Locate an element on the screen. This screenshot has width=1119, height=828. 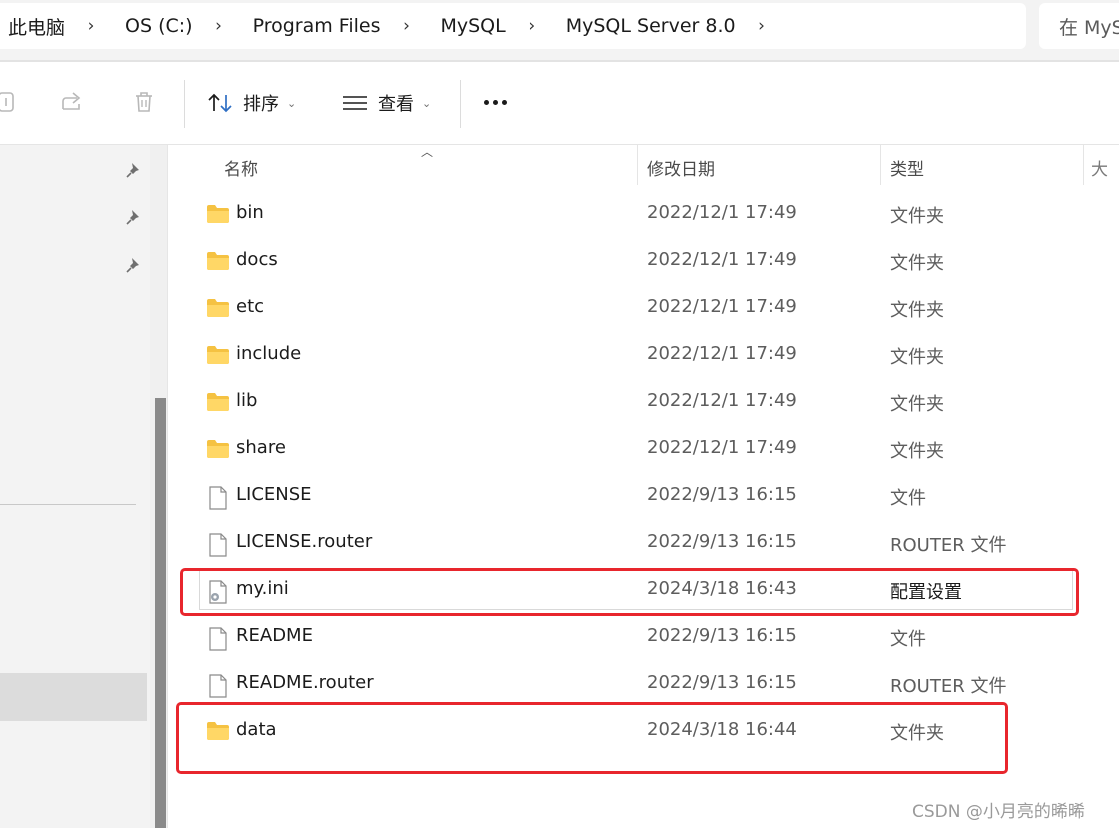
file-row: LICENSE 2022/9/13 16:15 文件 is located at coordinates (647, 496).